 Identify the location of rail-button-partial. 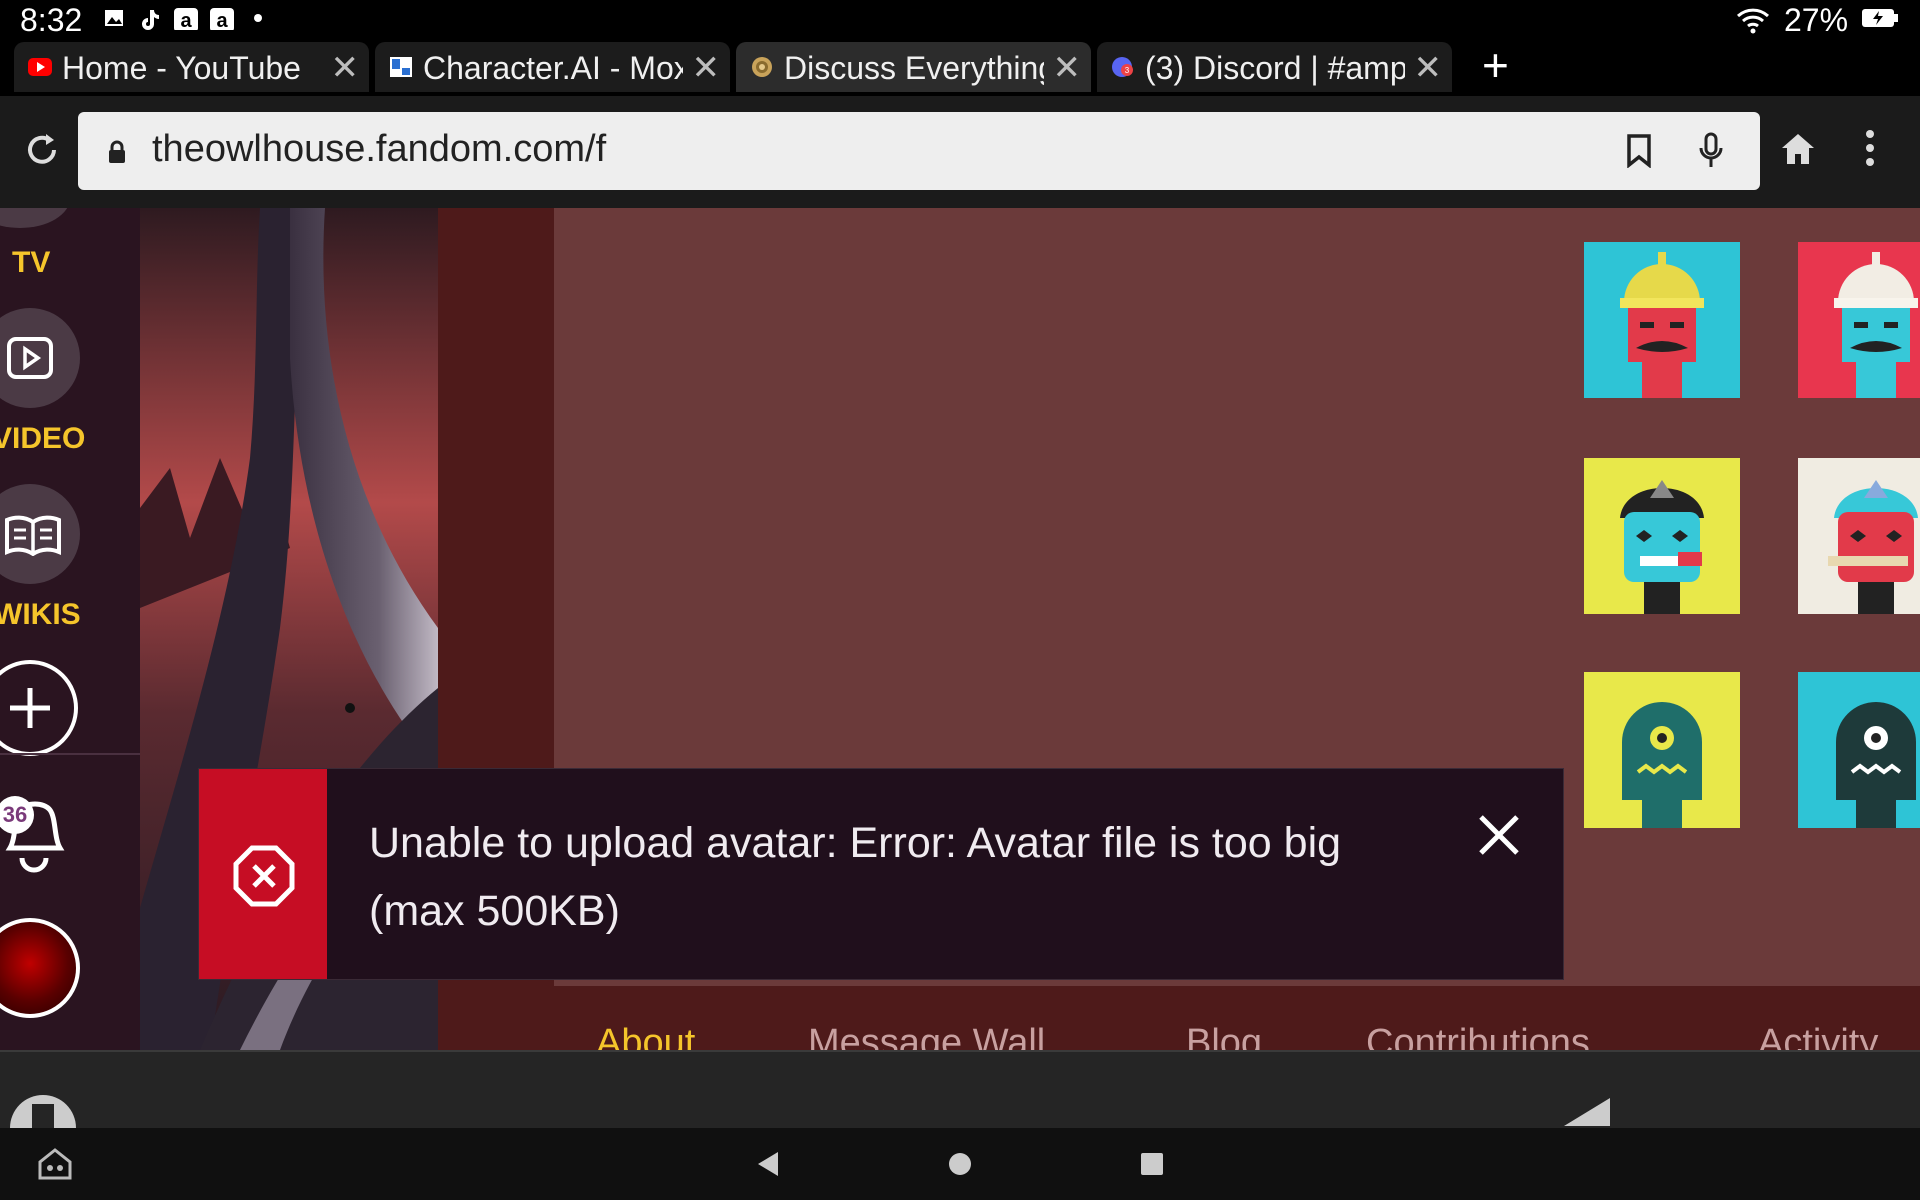
(35, 218).